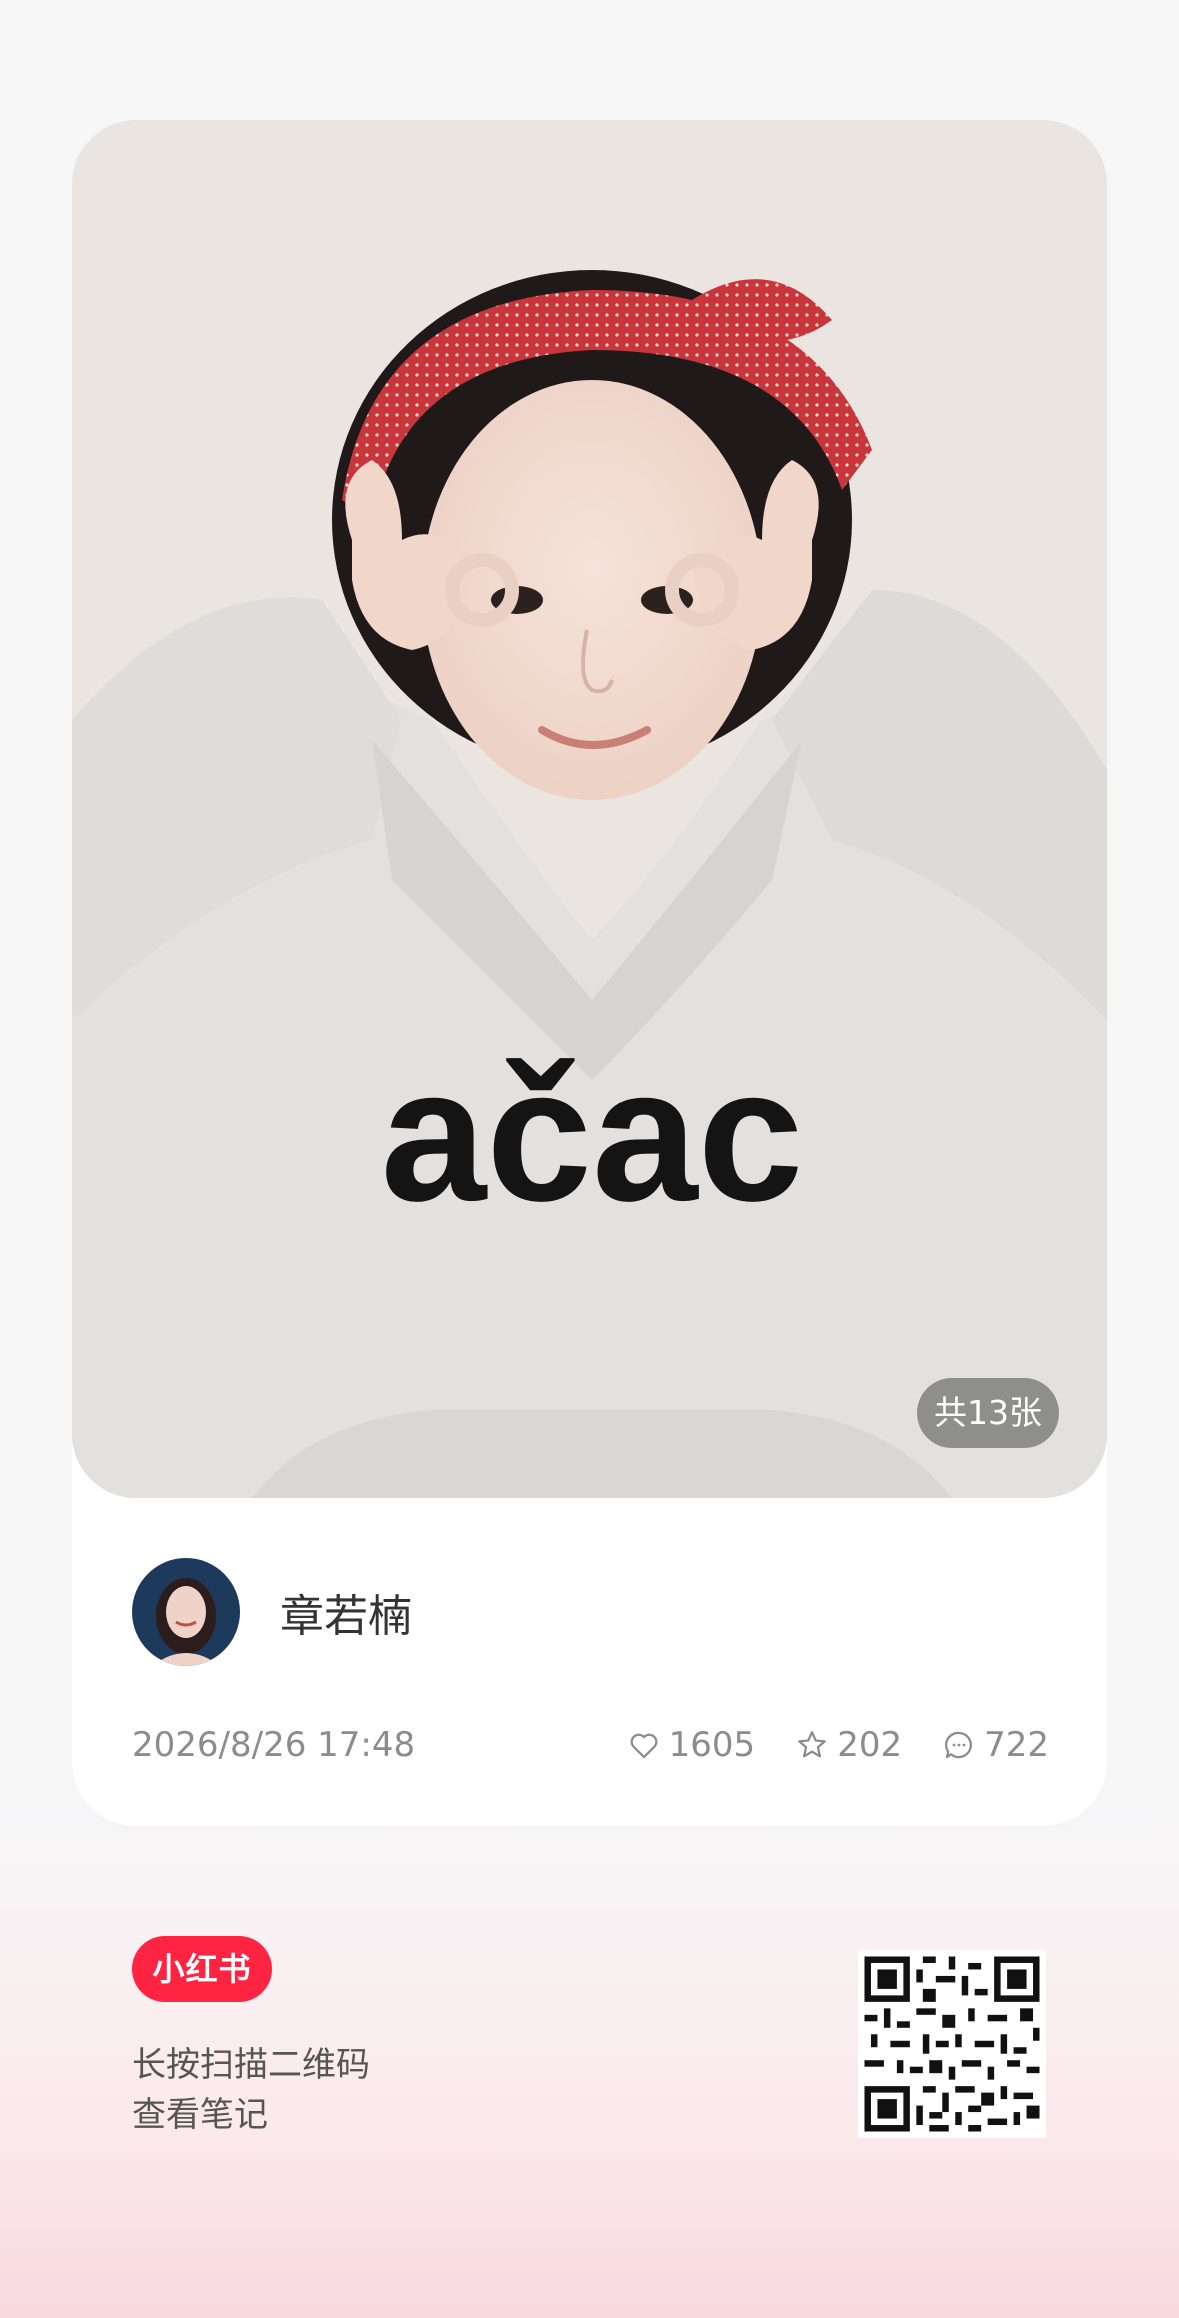 This screenshot has width=1179, height=2318. What do you see at coordinates (251, 2090) in the screenshot?
I see `scan-instructions: 长按扫描二维码 查看笔记` at bounding box center [251, 2090].